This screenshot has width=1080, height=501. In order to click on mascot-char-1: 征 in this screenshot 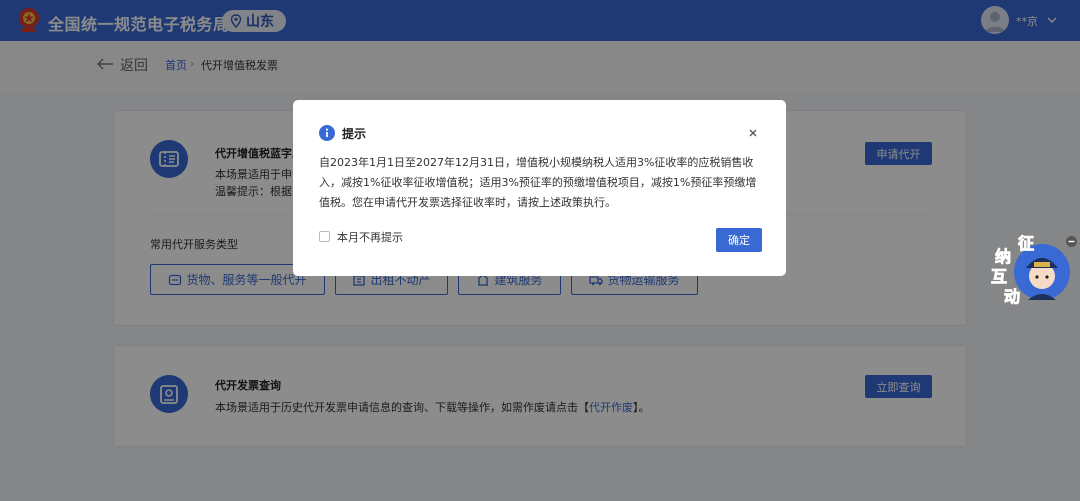, I will do `click(1026, 243)`.